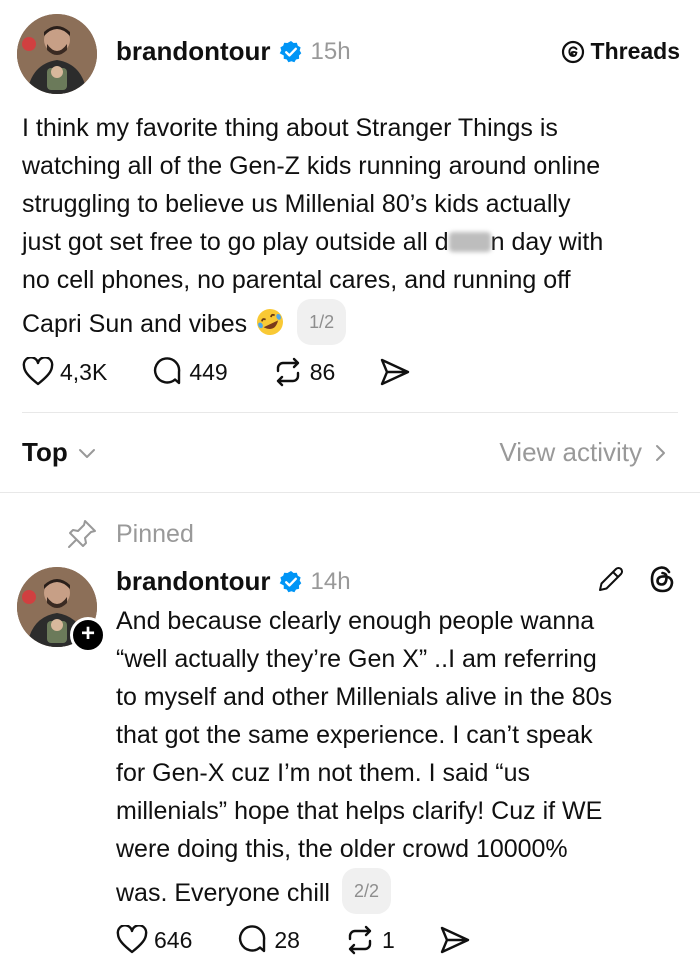 Image resolution: width=700 pixels, height=980 pixels. I want to click on sort-dropdown: Top, so click(59, 452).